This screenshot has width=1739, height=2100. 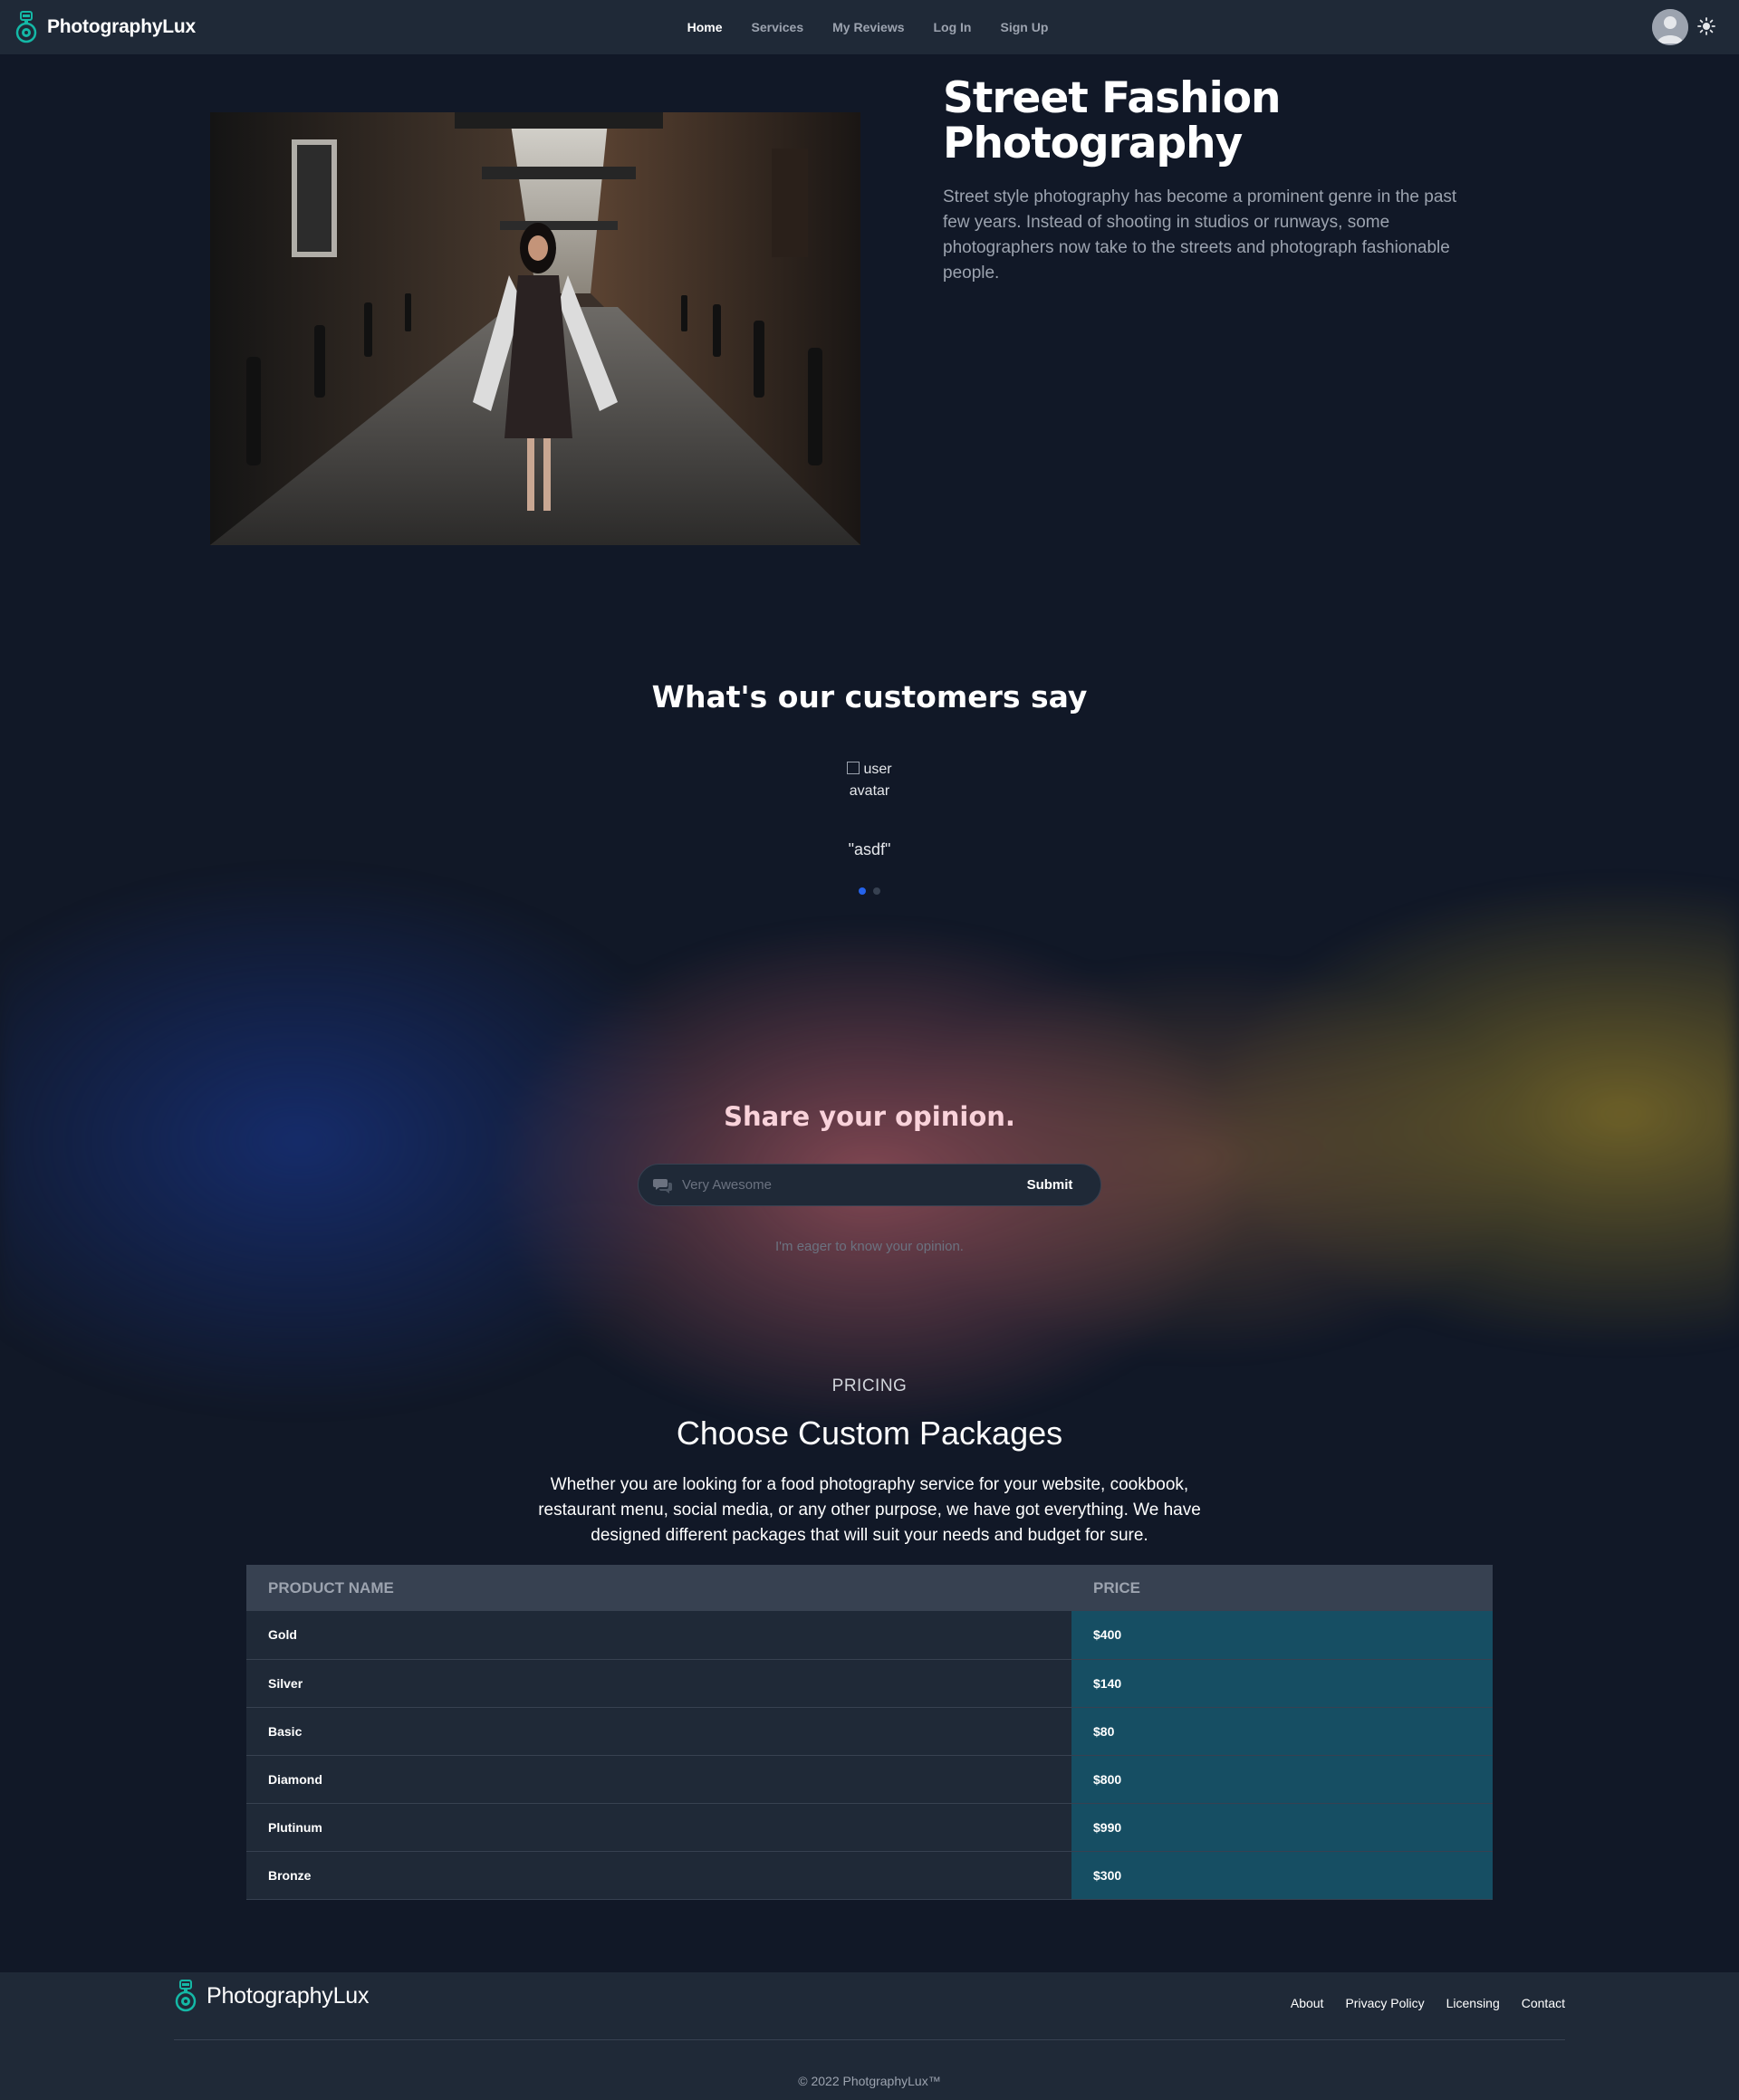 What do you see at coordinates (869, 2039) in the screenshot?
I see `footer-divider` at bounding box center [869, 2039].